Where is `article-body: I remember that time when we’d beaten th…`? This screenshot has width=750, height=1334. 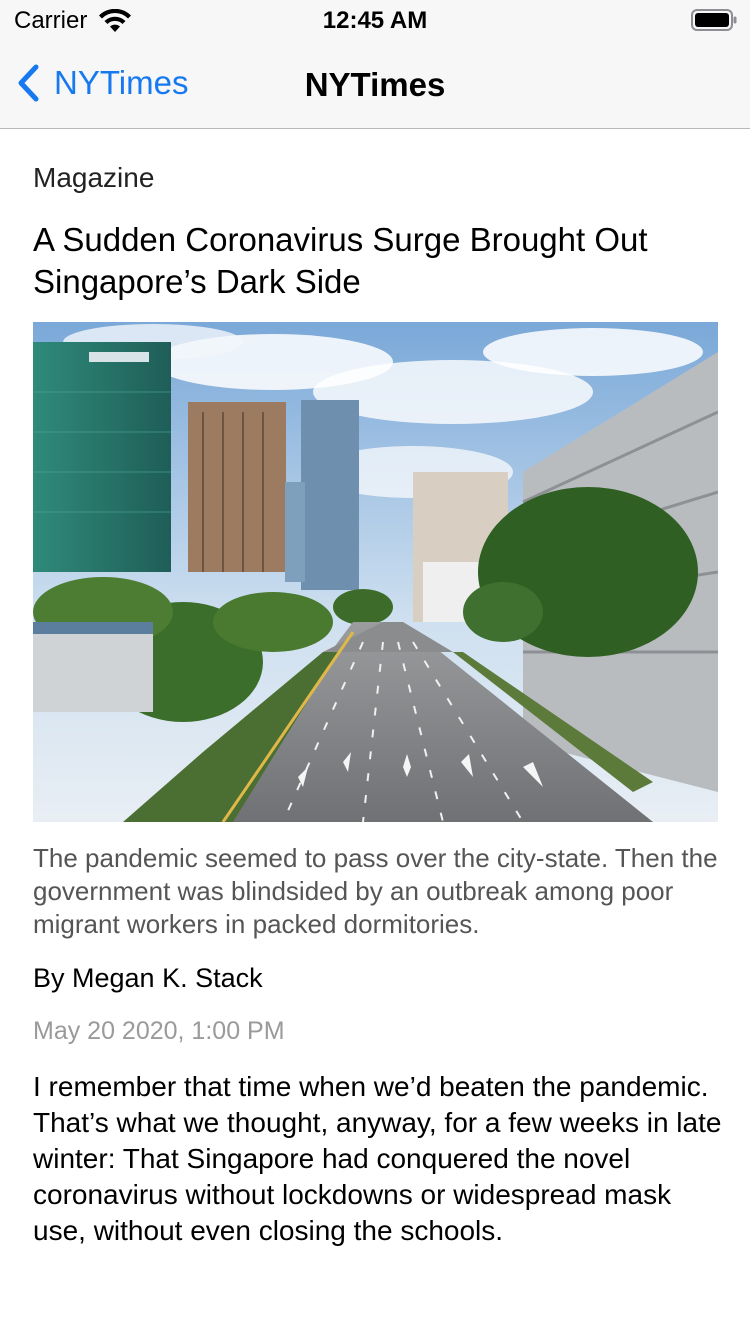 article-body: I remember that time when we’d beaten th… is located at coordinates (377, 1158).